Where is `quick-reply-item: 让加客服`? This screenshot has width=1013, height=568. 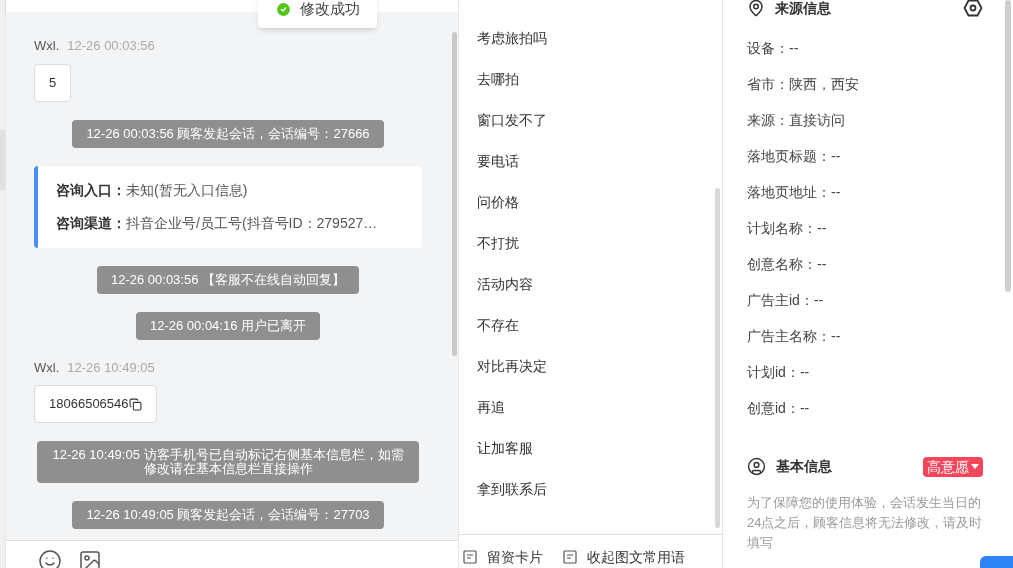 quick-reply-item: 让加客服 is located at coordinates (596, 448).